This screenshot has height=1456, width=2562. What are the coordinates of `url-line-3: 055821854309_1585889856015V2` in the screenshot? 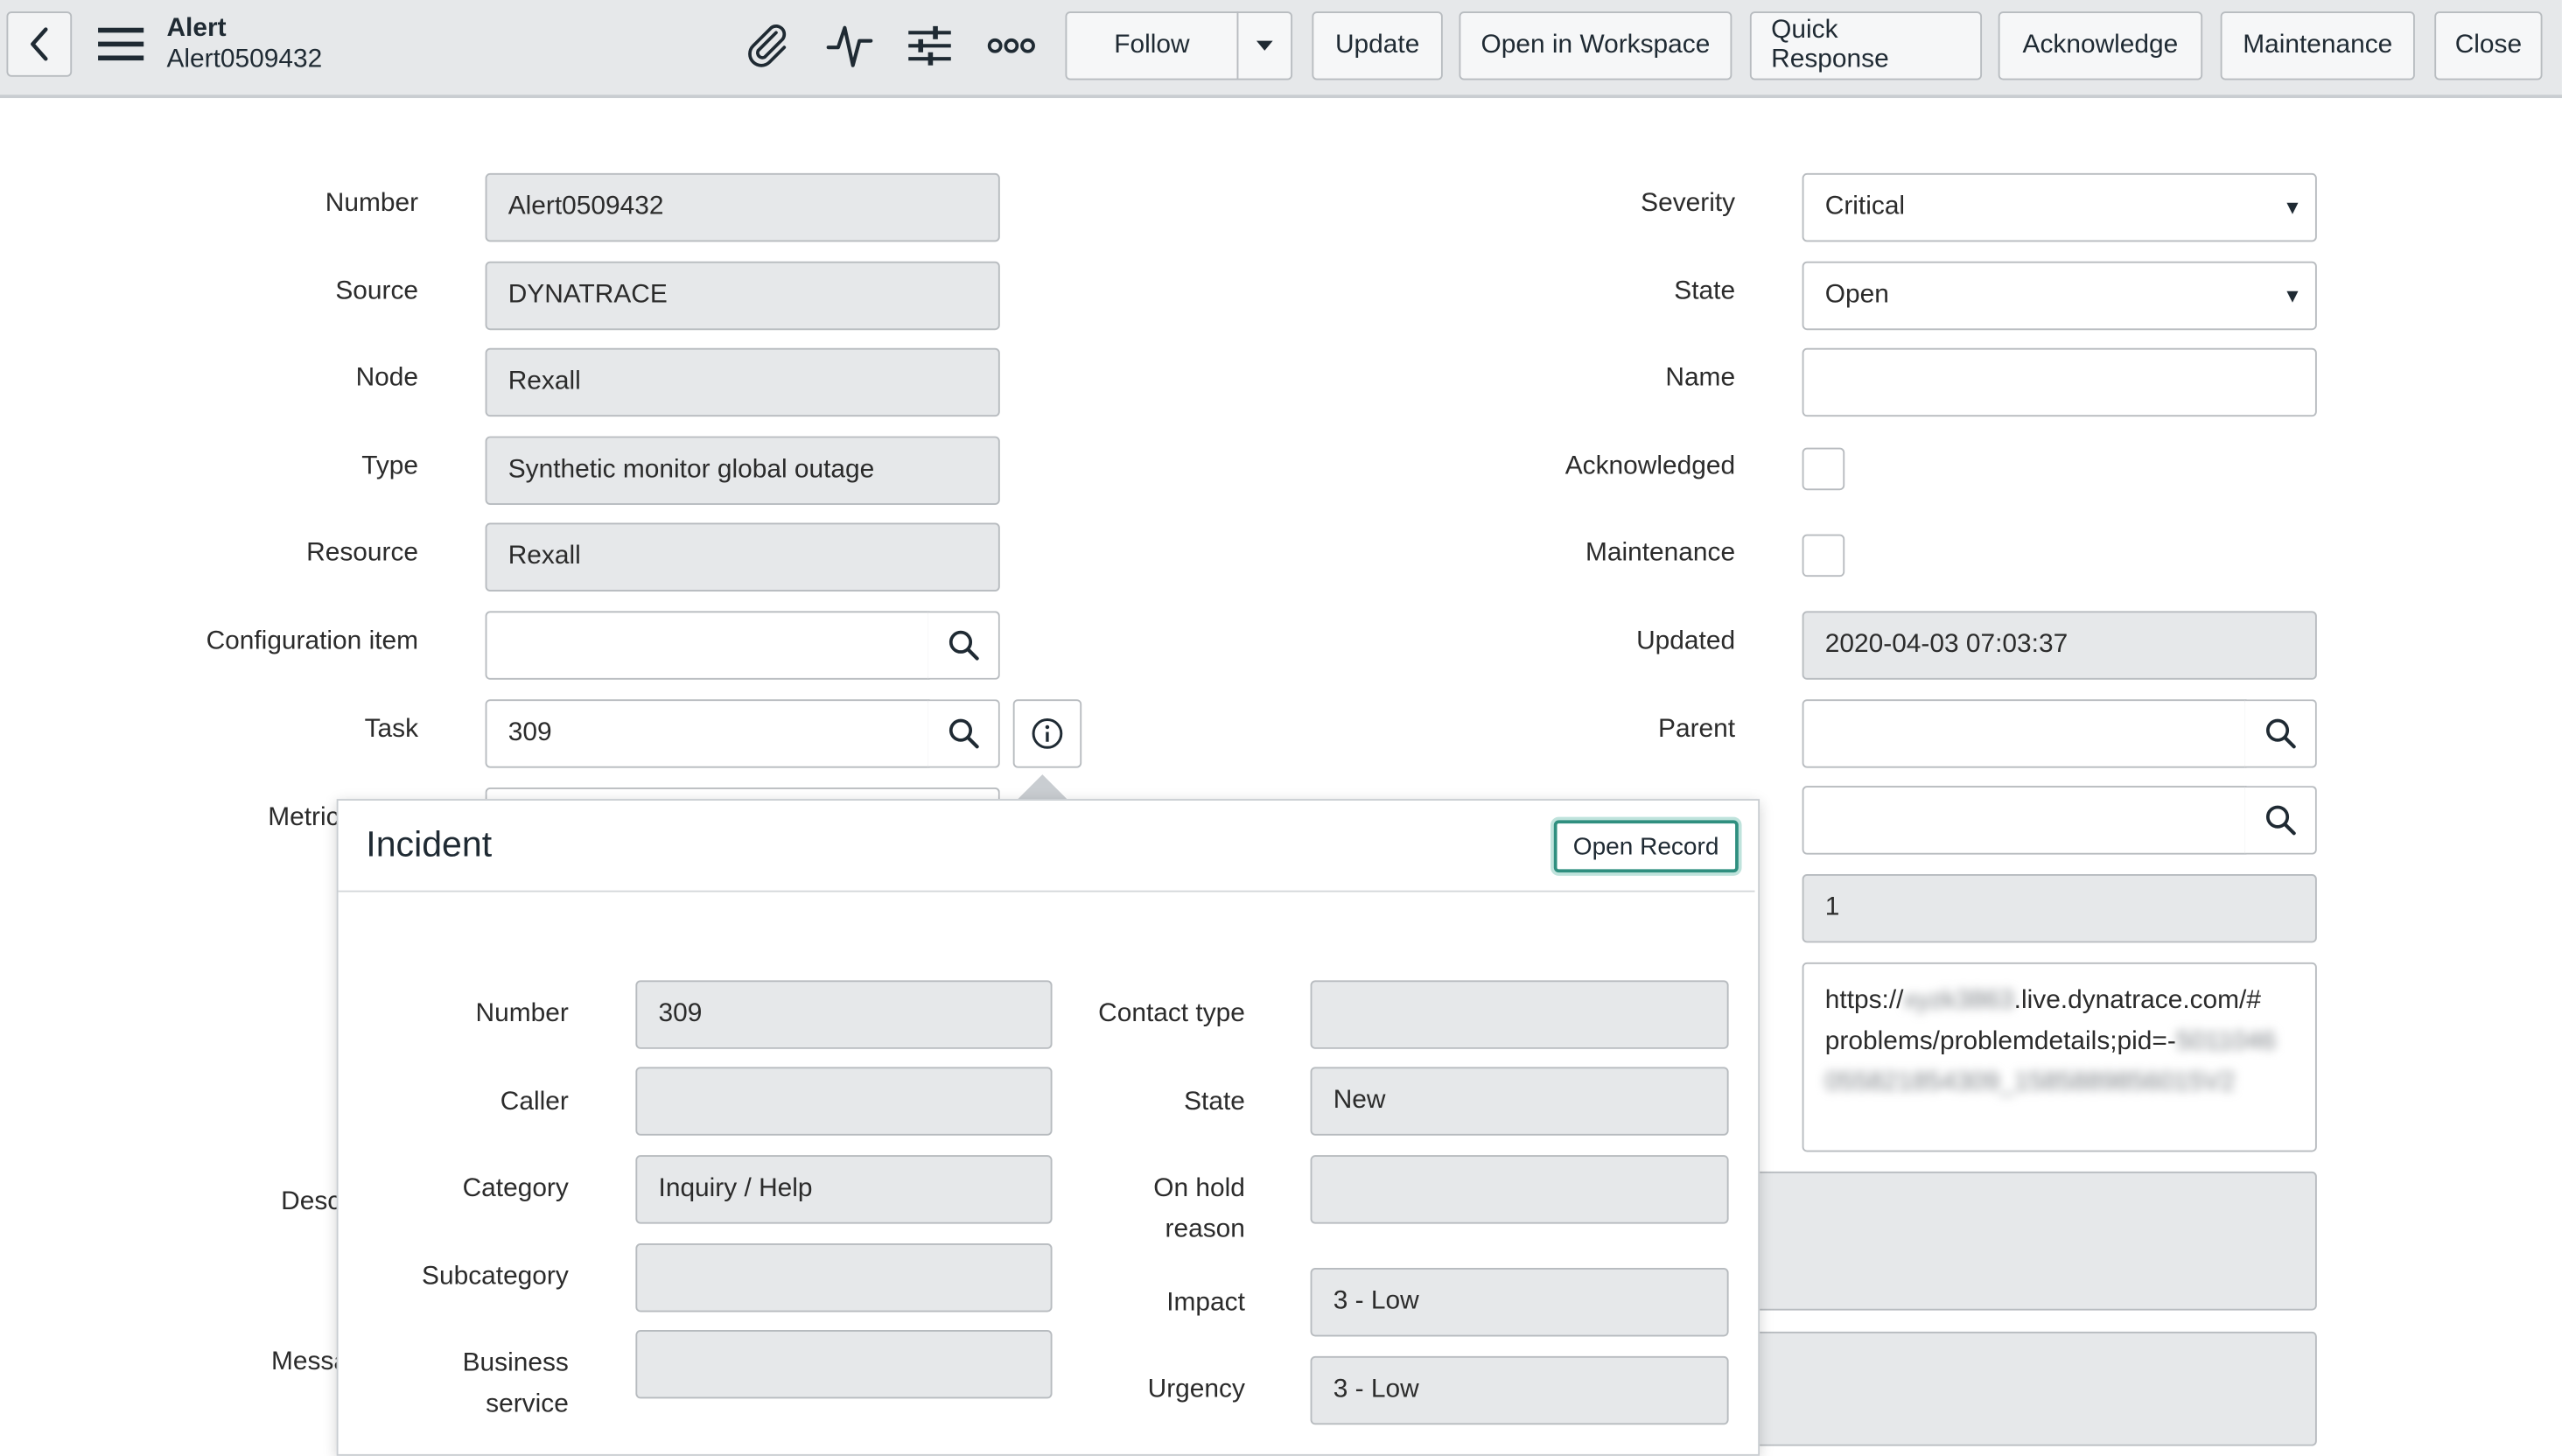 It's located at (2059, 1082).